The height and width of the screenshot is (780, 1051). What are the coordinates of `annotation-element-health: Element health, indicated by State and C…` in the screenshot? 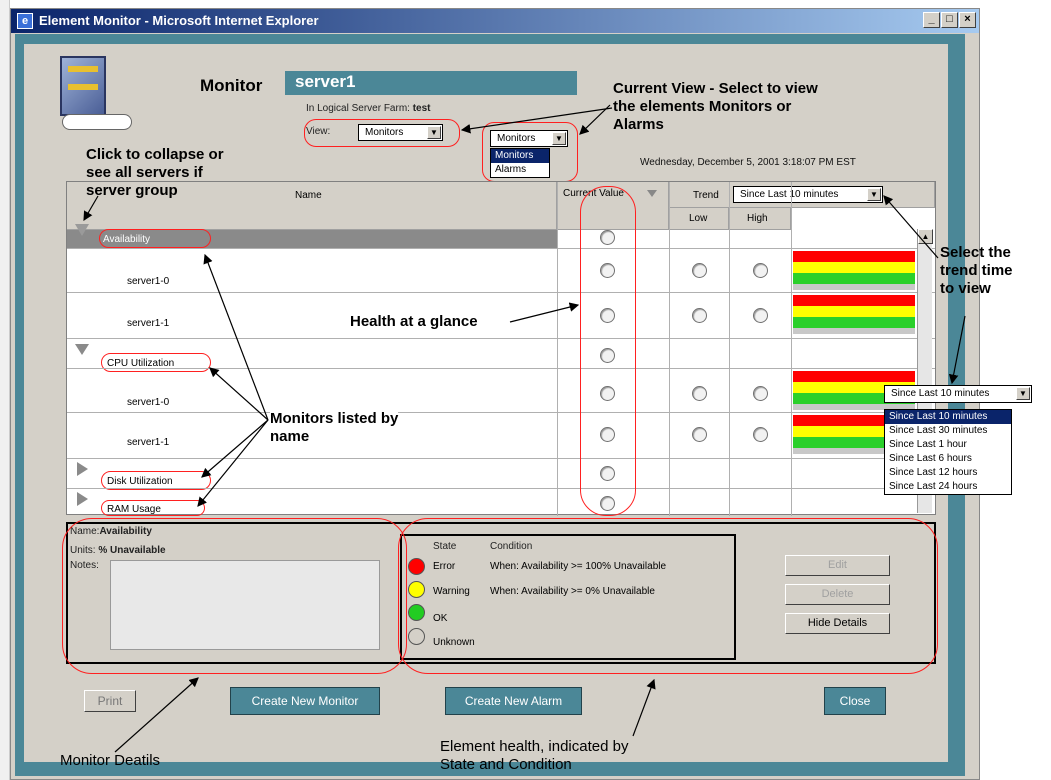 It's located at (534, 755).